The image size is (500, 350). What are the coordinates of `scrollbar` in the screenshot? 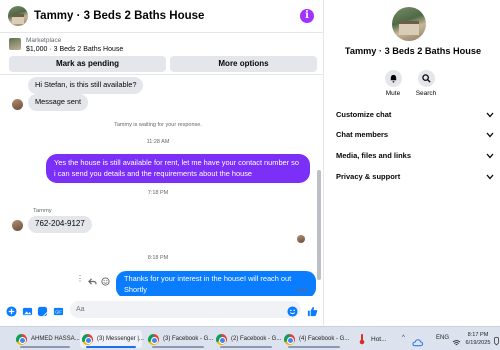 It's located at (319, 185).